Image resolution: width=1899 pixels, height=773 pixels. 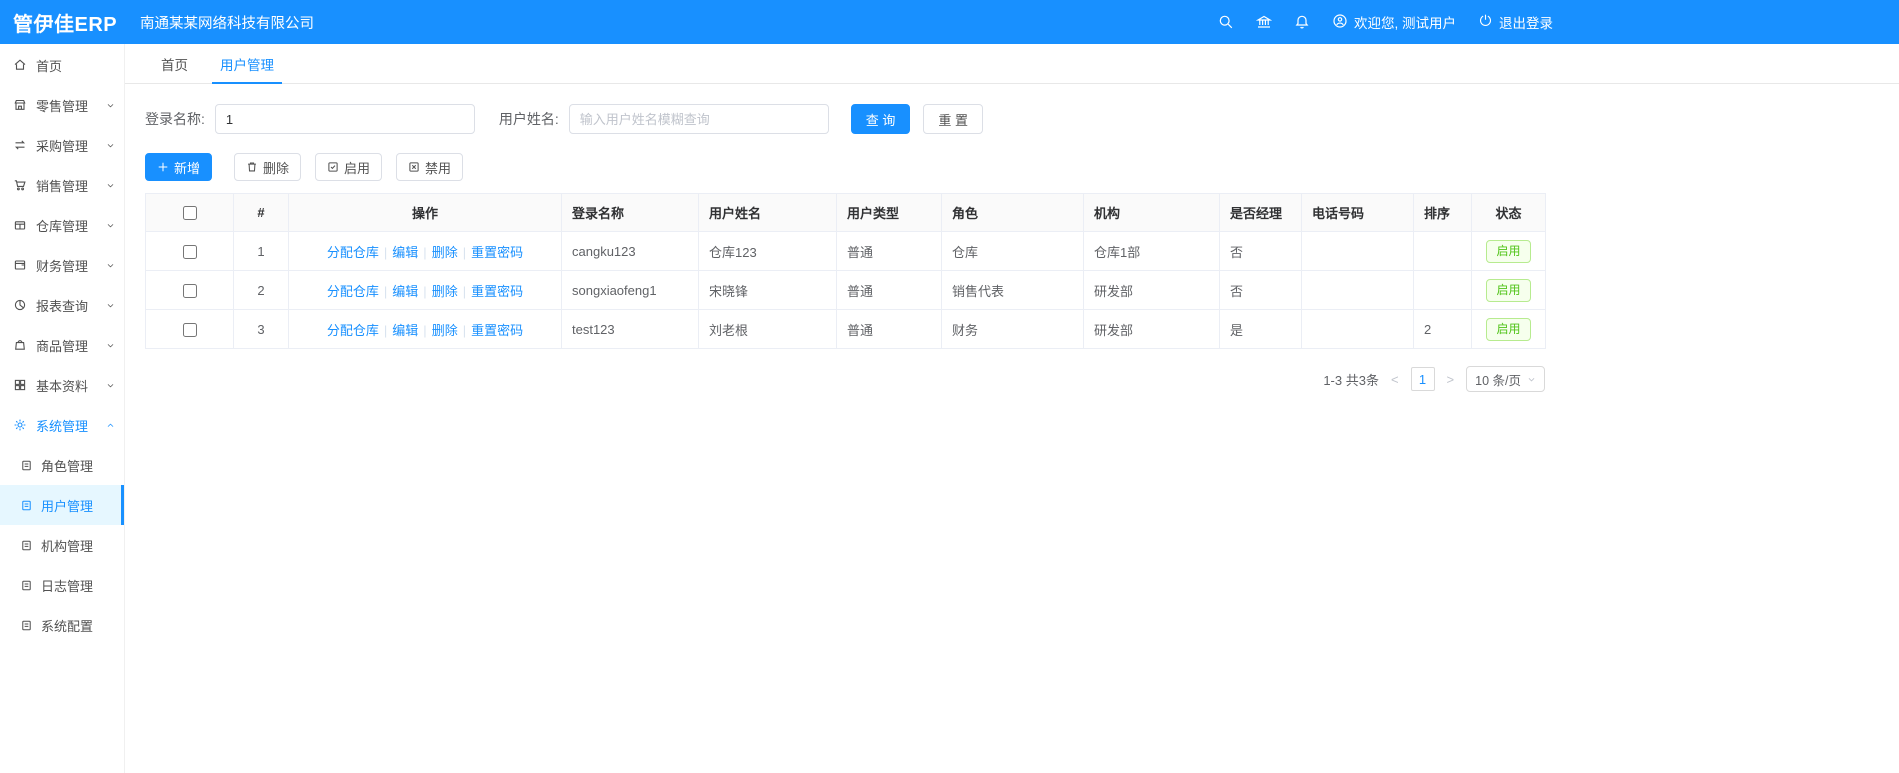 What do you see at coordinates (767, 329) in the screenshot?
I see `cell-name: 刘老根` at bounding box center [767, 329].